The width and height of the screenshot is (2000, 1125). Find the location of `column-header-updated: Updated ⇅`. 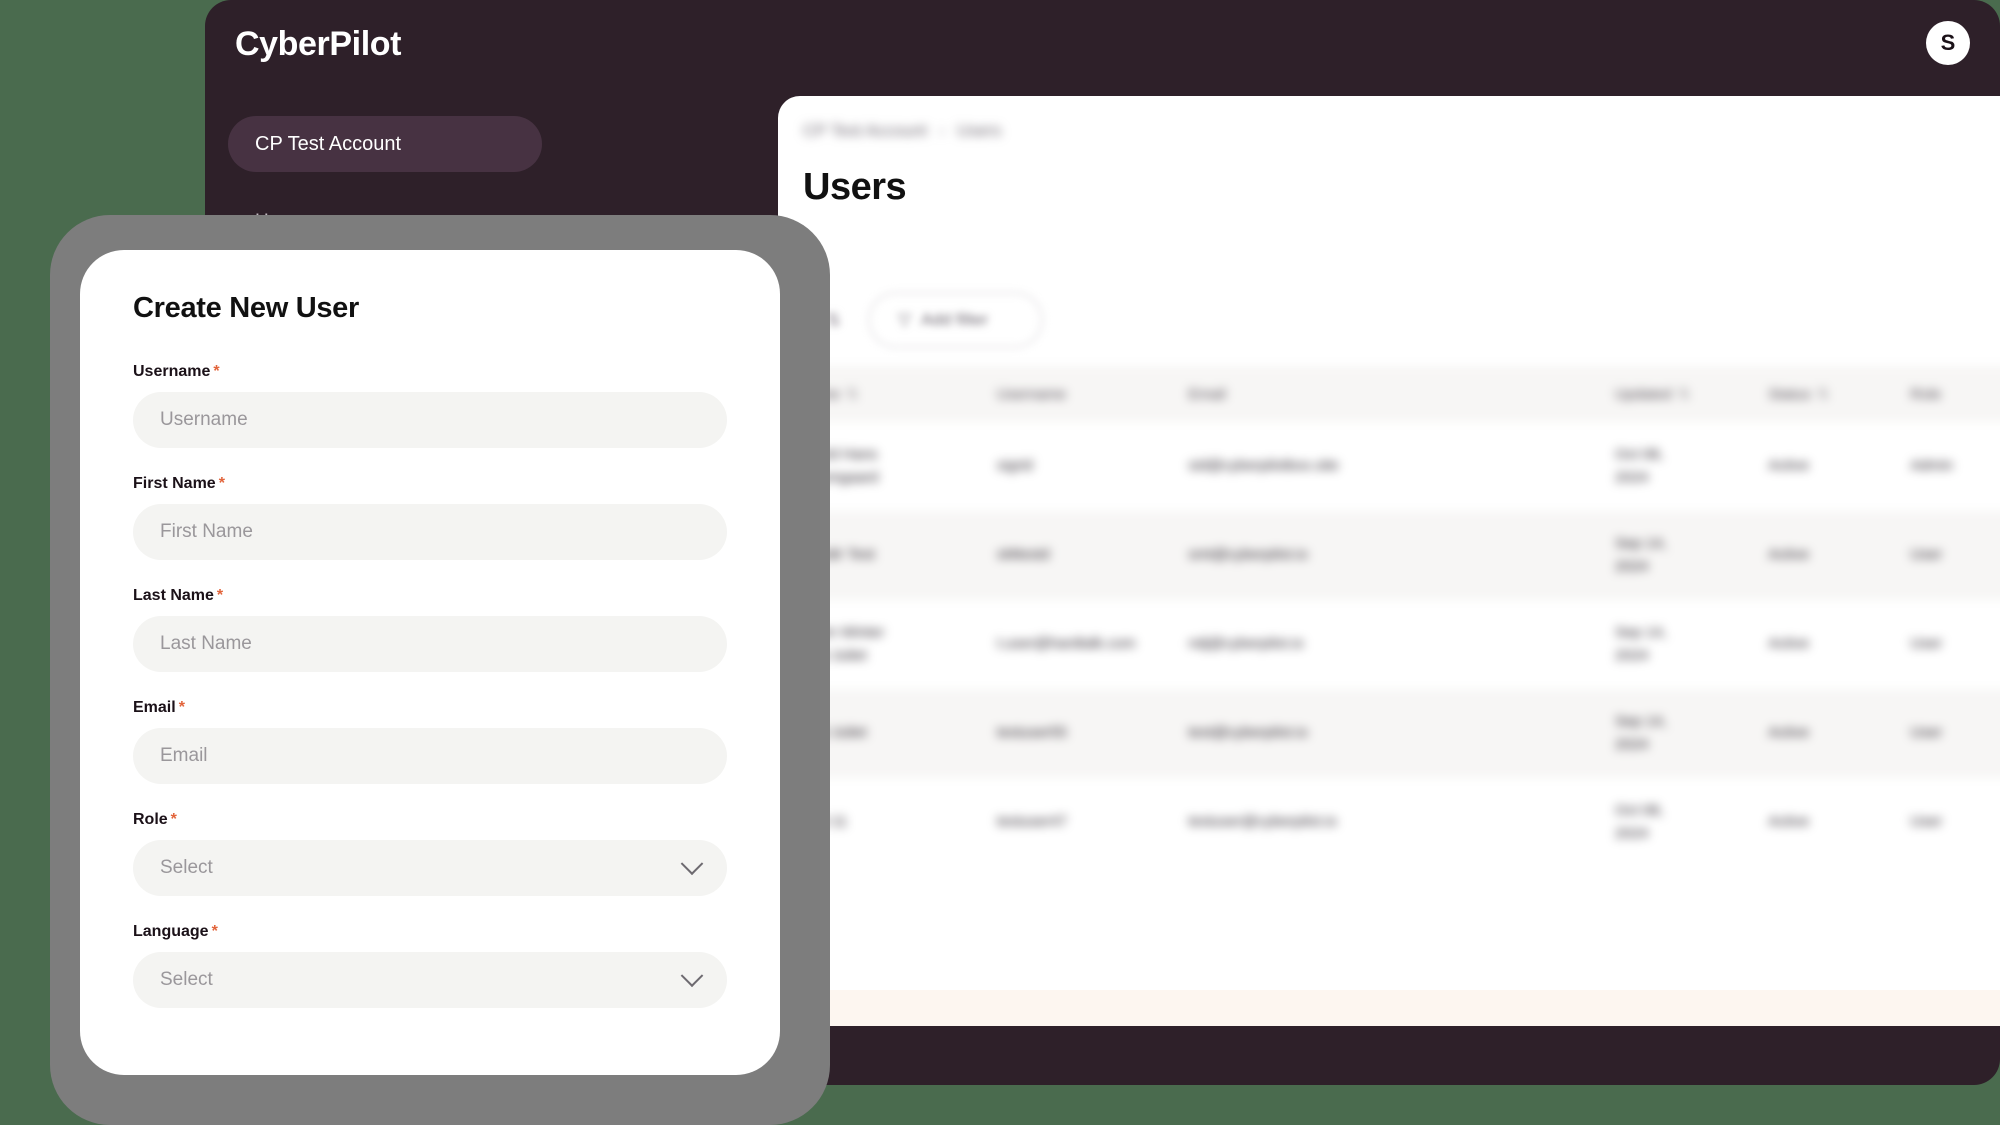

column-header-updated: Updated ⇅ is located at coordinates (1670, 394).